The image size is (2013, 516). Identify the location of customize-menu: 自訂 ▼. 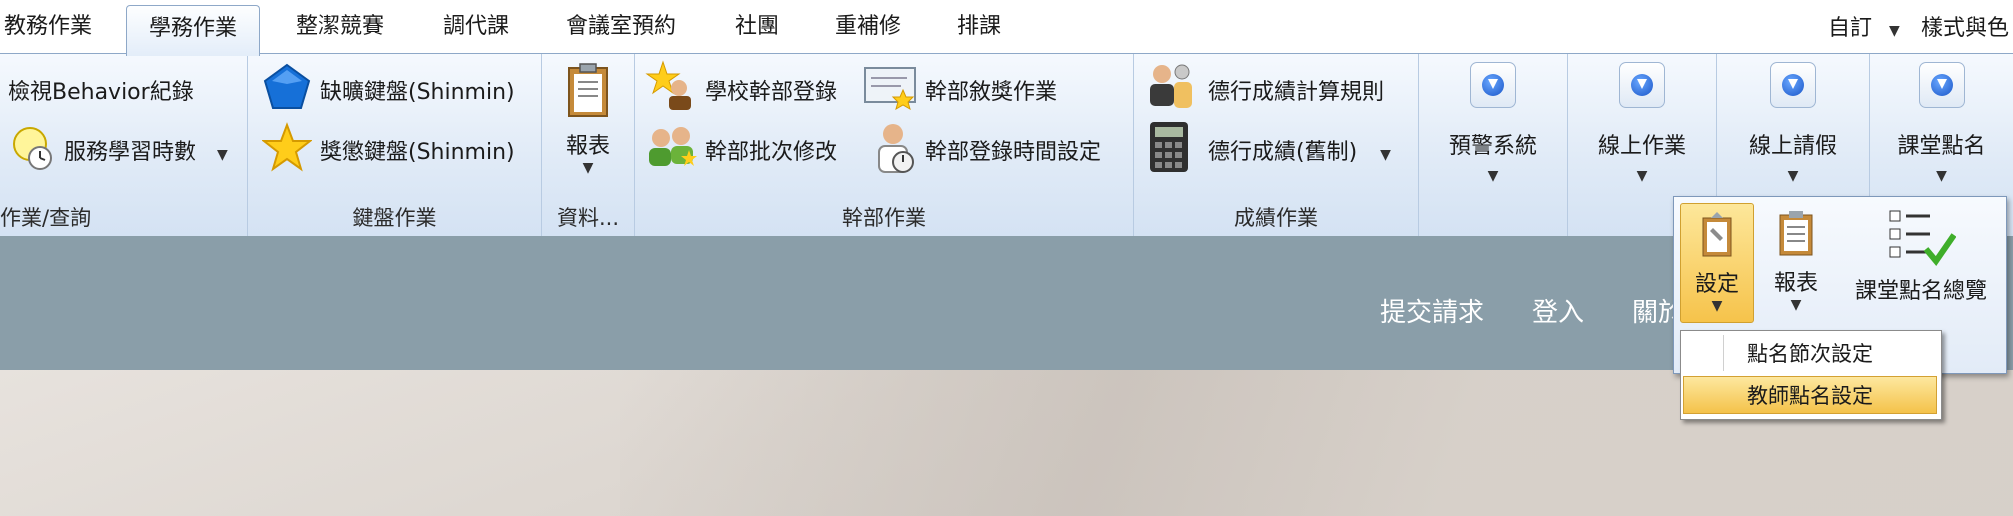
(1864, 26).